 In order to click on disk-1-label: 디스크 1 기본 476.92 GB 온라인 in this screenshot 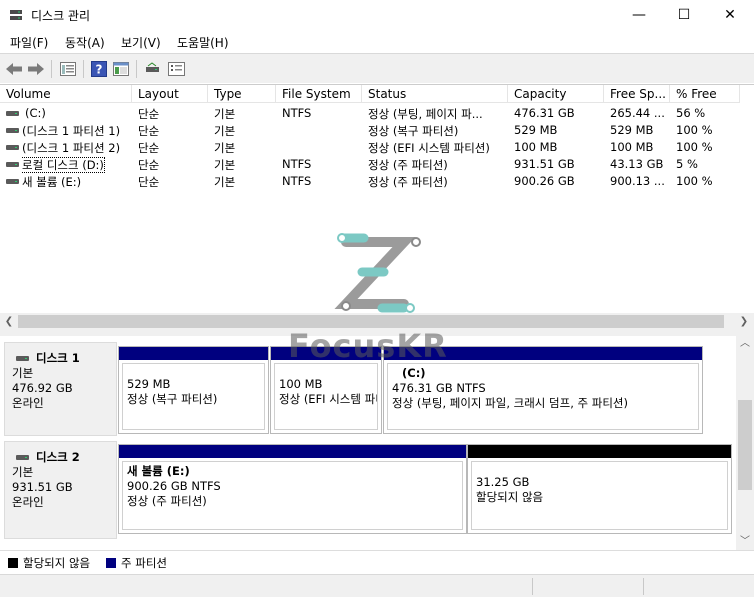, I will do `click(60, 389)`.